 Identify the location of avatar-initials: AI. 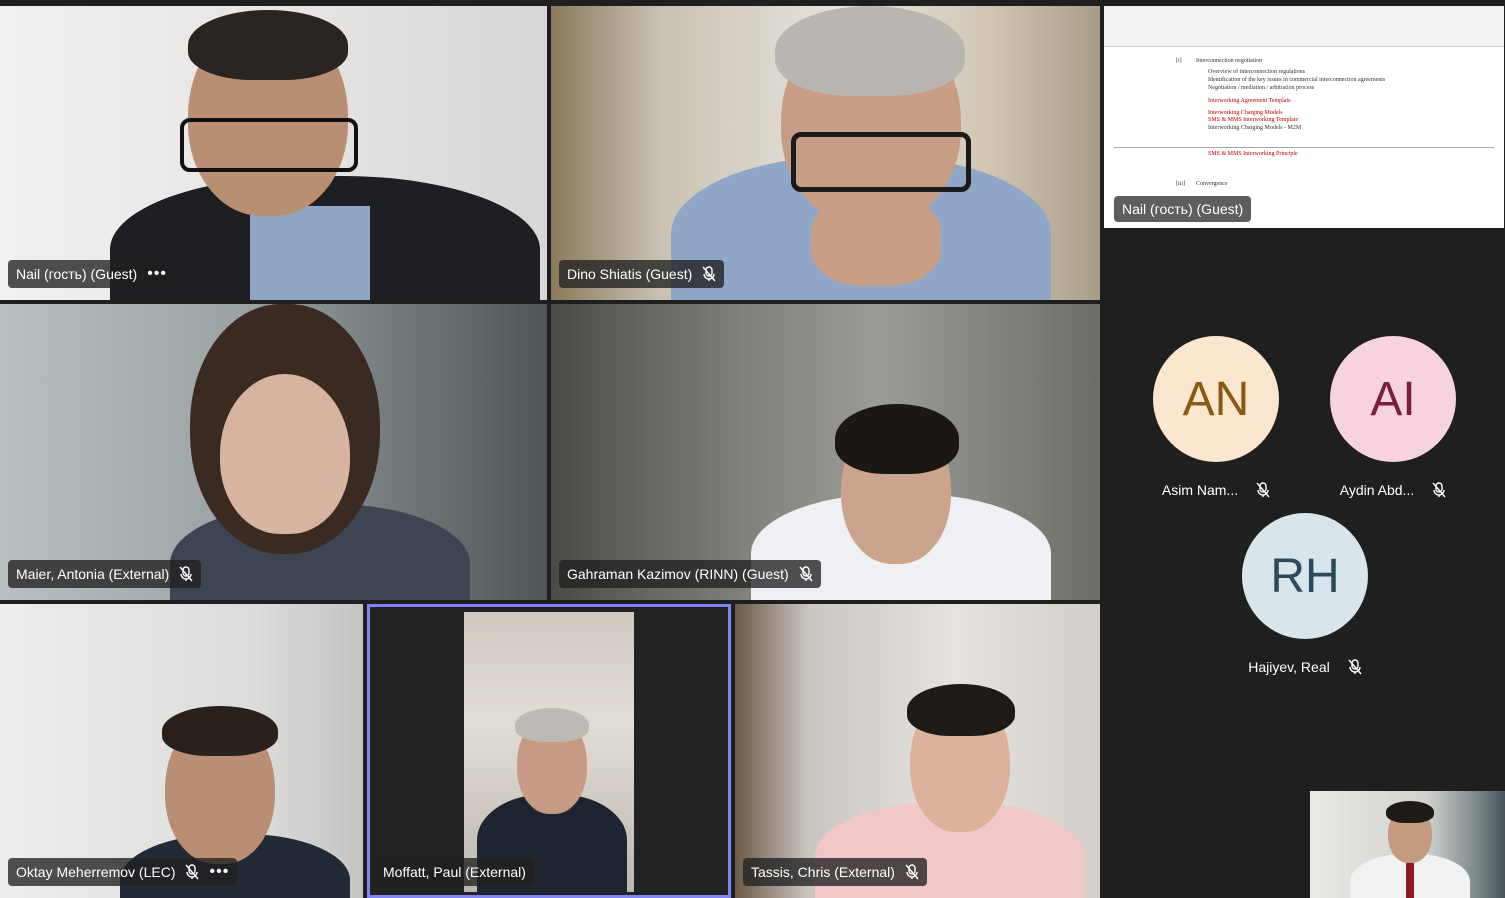
(1393, 399).